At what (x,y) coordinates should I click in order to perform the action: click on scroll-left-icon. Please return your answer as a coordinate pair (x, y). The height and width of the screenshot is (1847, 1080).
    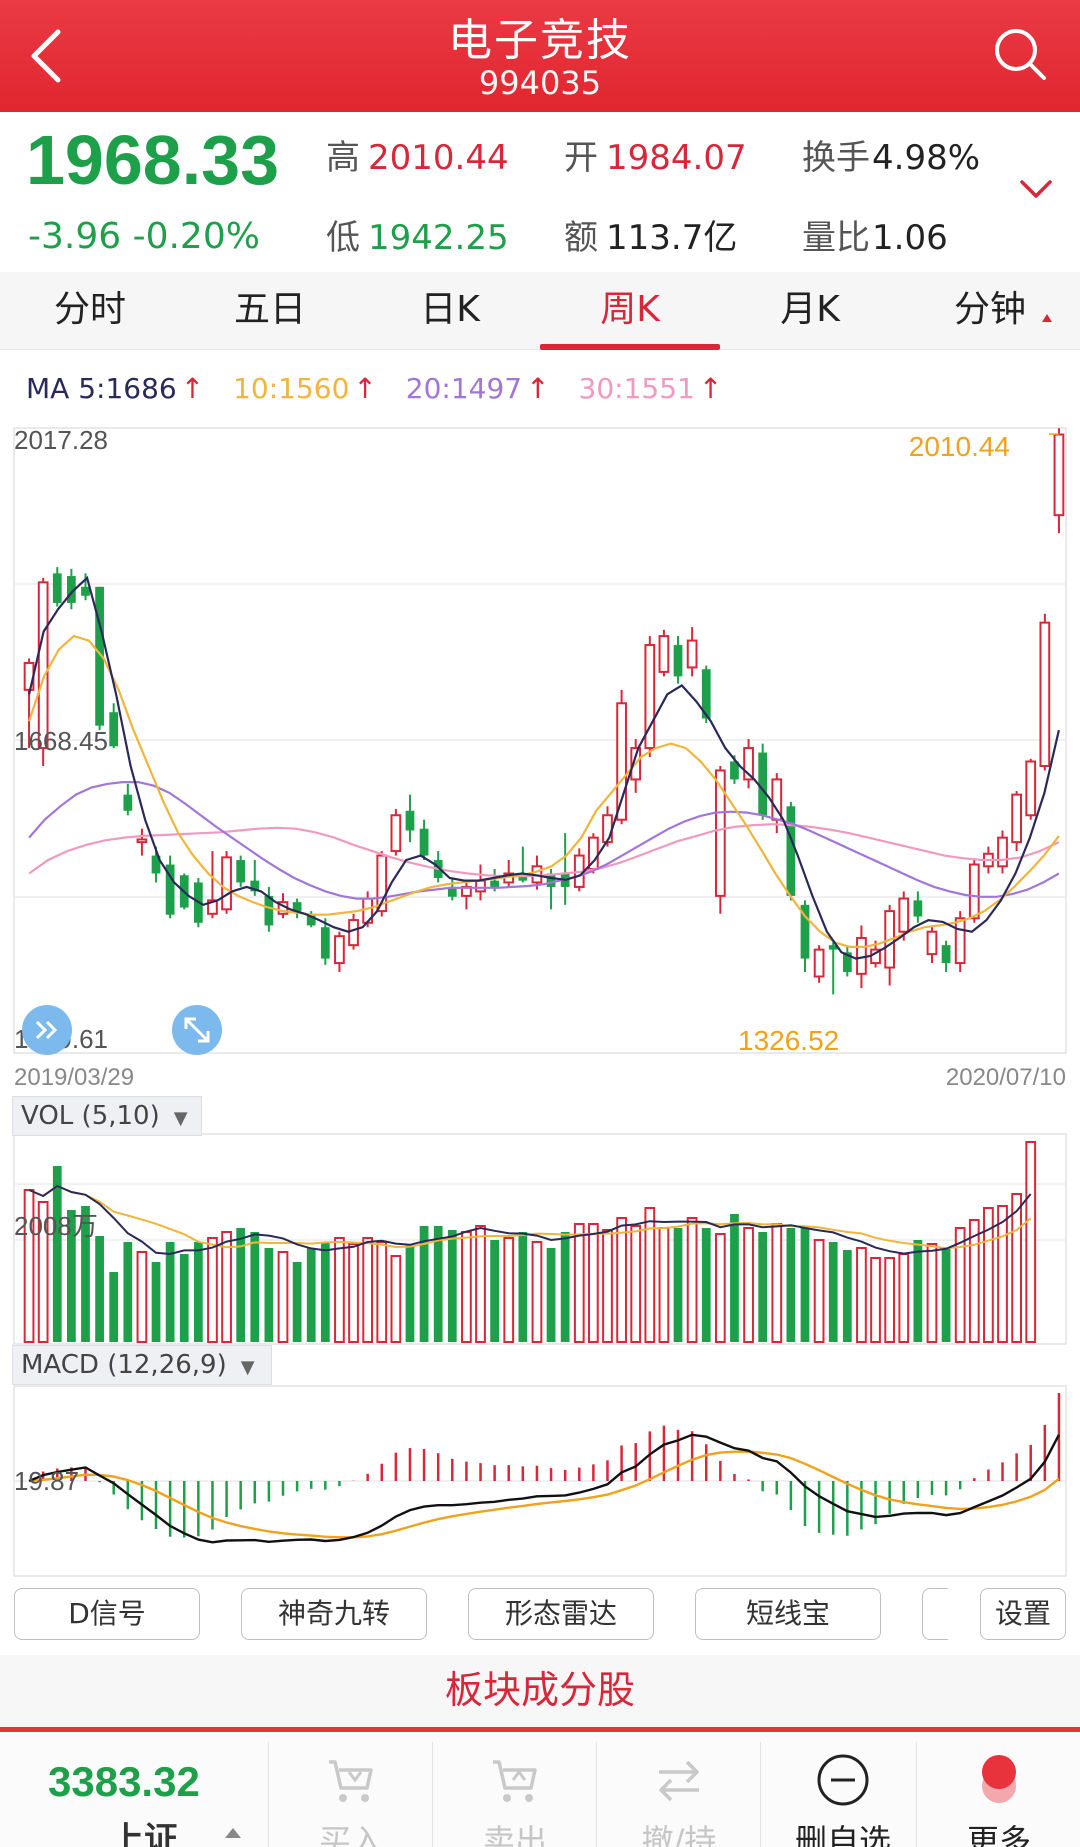
    Looking at the image, I should click on (47, 1030).